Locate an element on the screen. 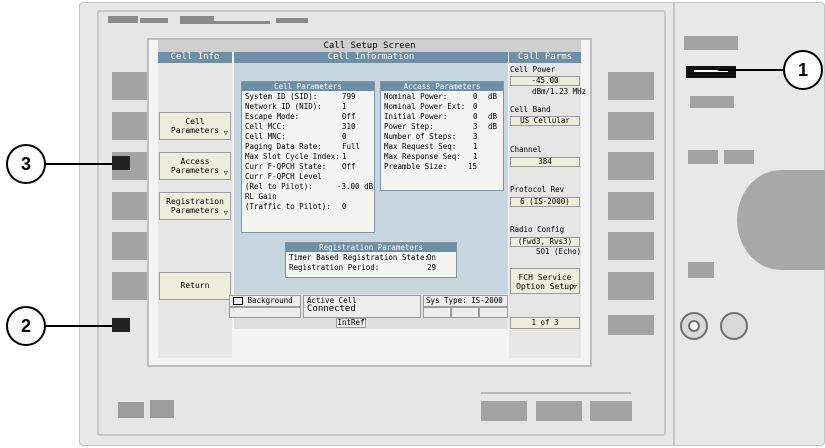  radio-config-label: Radio Config is located at coordinates (537, 229).